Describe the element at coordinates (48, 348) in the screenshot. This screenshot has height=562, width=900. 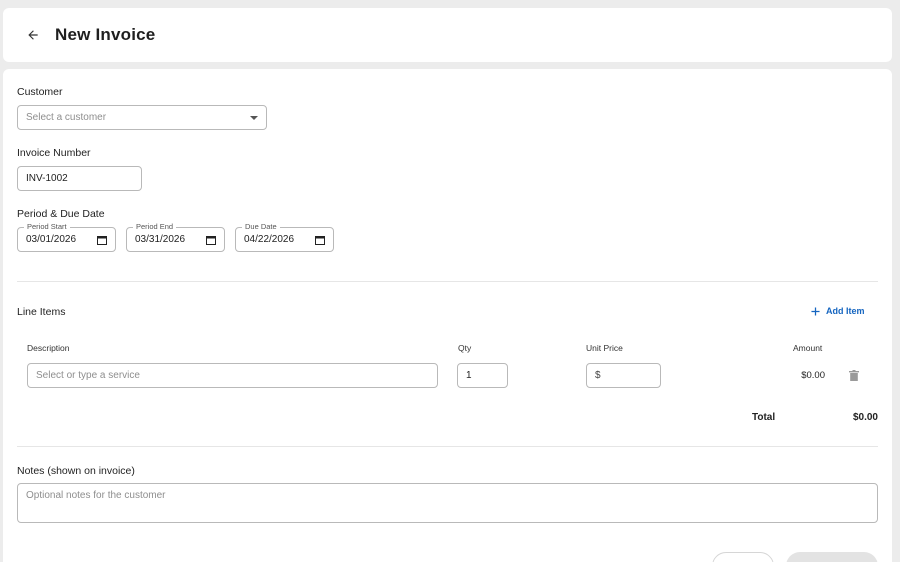
I see `column-header-description: Description` at that location.